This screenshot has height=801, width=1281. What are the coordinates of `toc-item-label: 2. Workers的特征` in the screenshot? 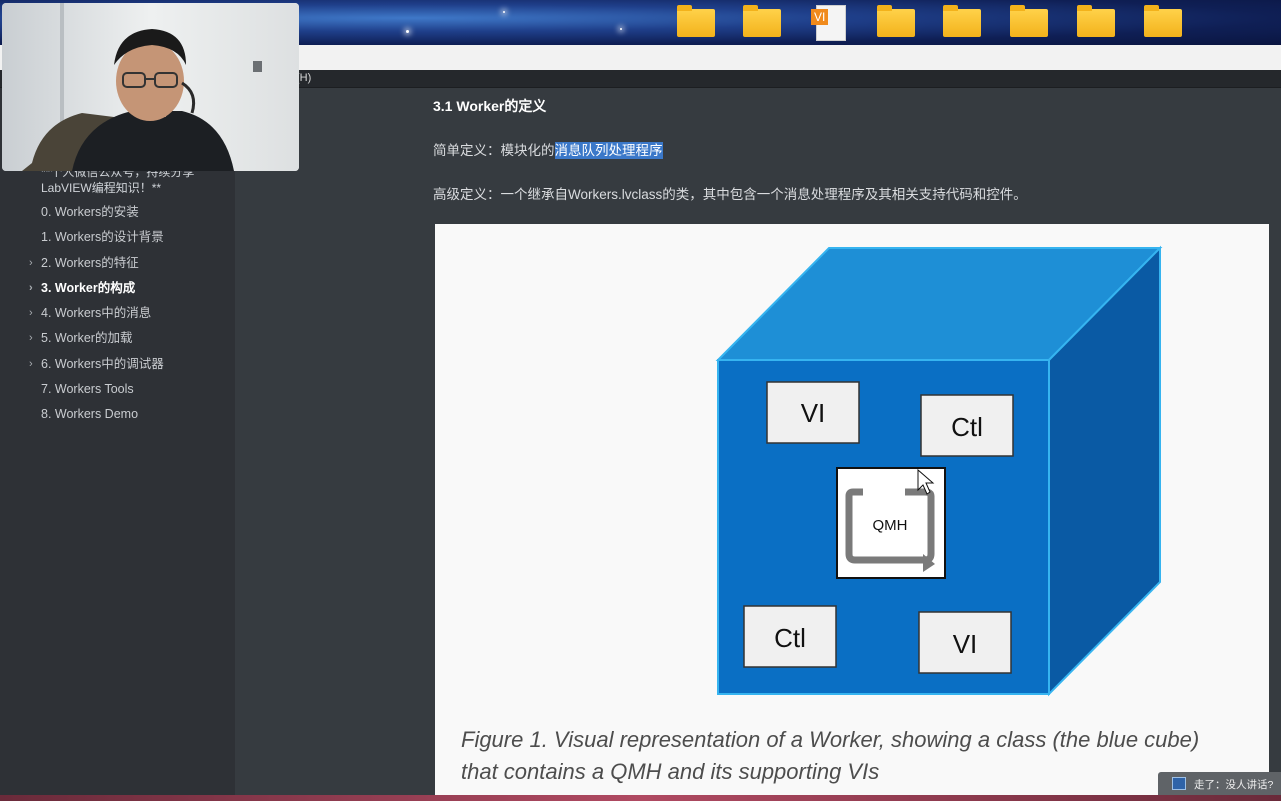 It's located at (90, 262).